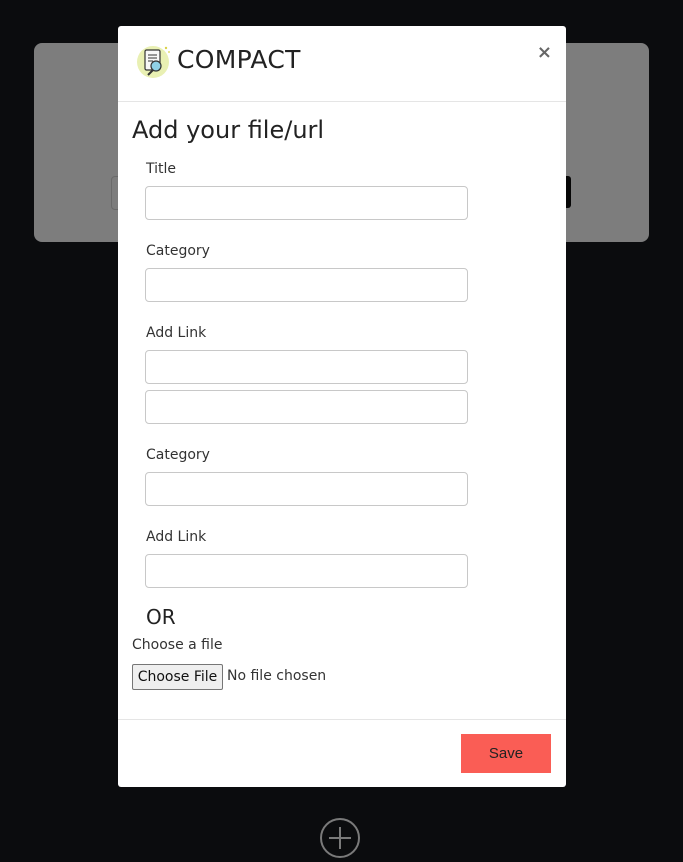  What do you see at coordinates (340, 838) in the screenshot?
I see `add-circle-icon` at bounding box center [340, 838].